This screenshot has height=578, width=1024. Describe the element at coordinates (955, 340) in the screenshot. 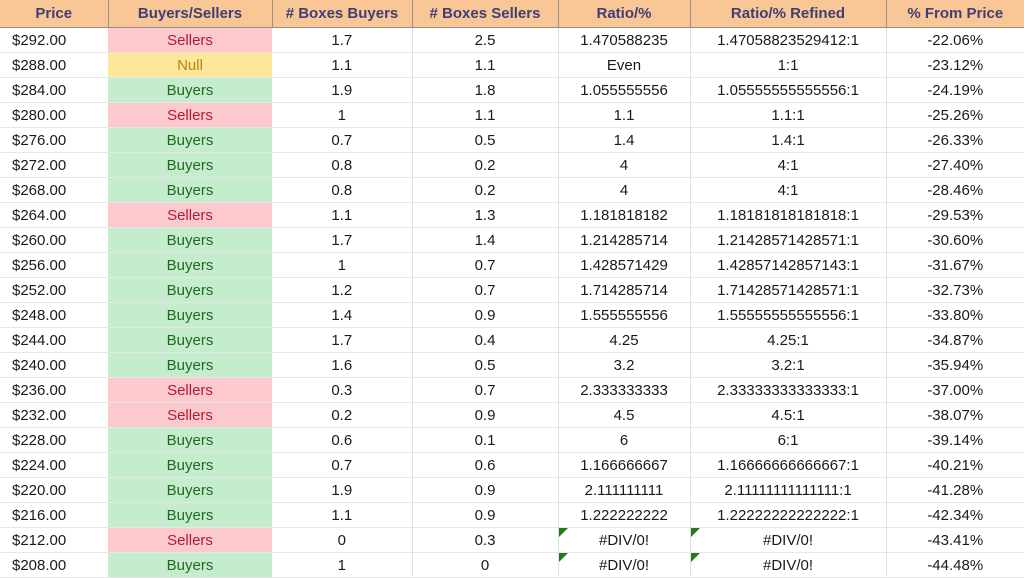

I see `cell-percent-from-price: -34.87%` at that location.